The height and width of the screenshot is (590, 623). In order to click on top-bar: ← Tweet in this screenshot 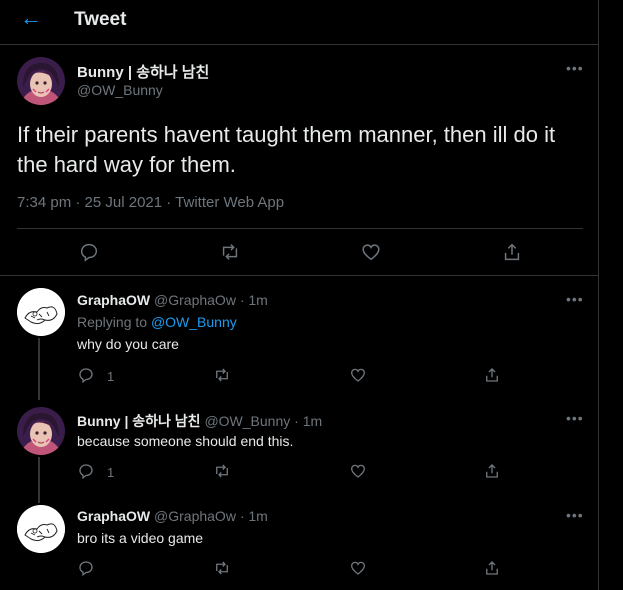, I will do `click(299, 22)`.